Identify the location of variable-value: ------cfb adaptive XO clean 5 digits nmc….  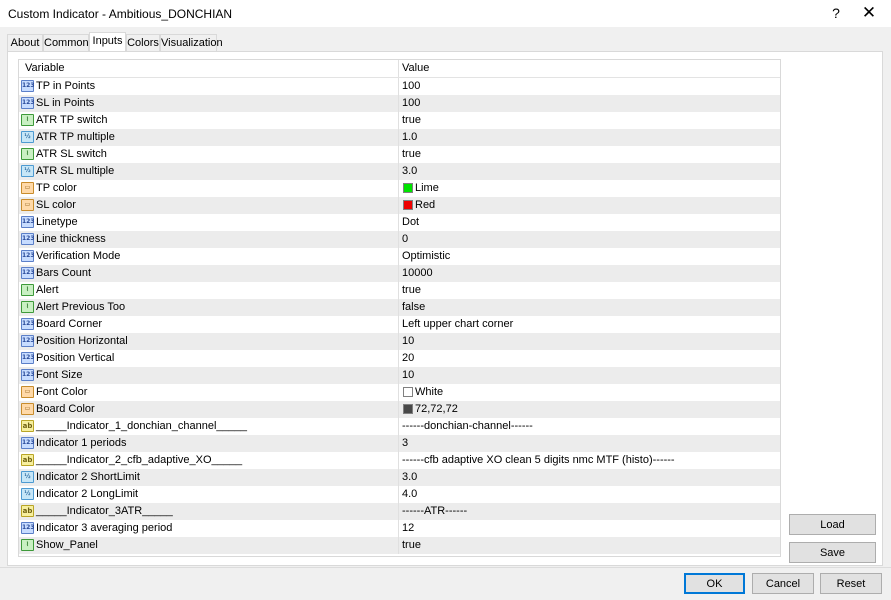
(538, 460).